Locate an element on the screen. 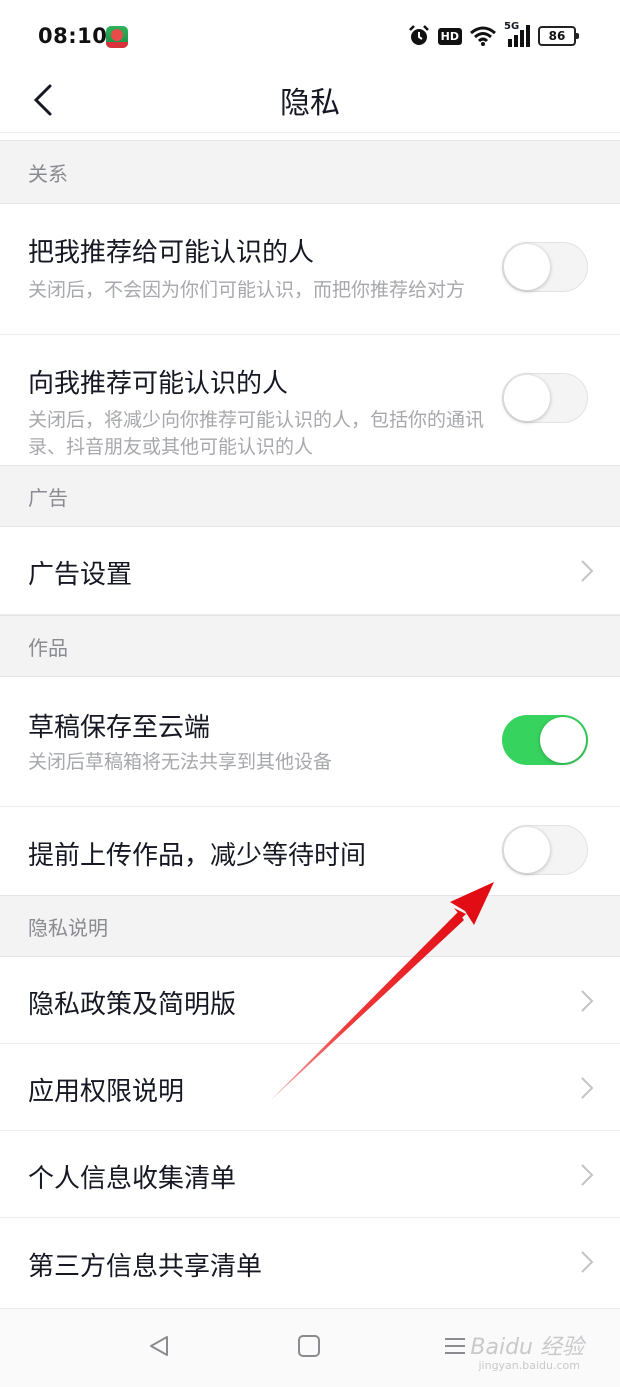  page-title: 隐私 is located at coordinates (310, 103).